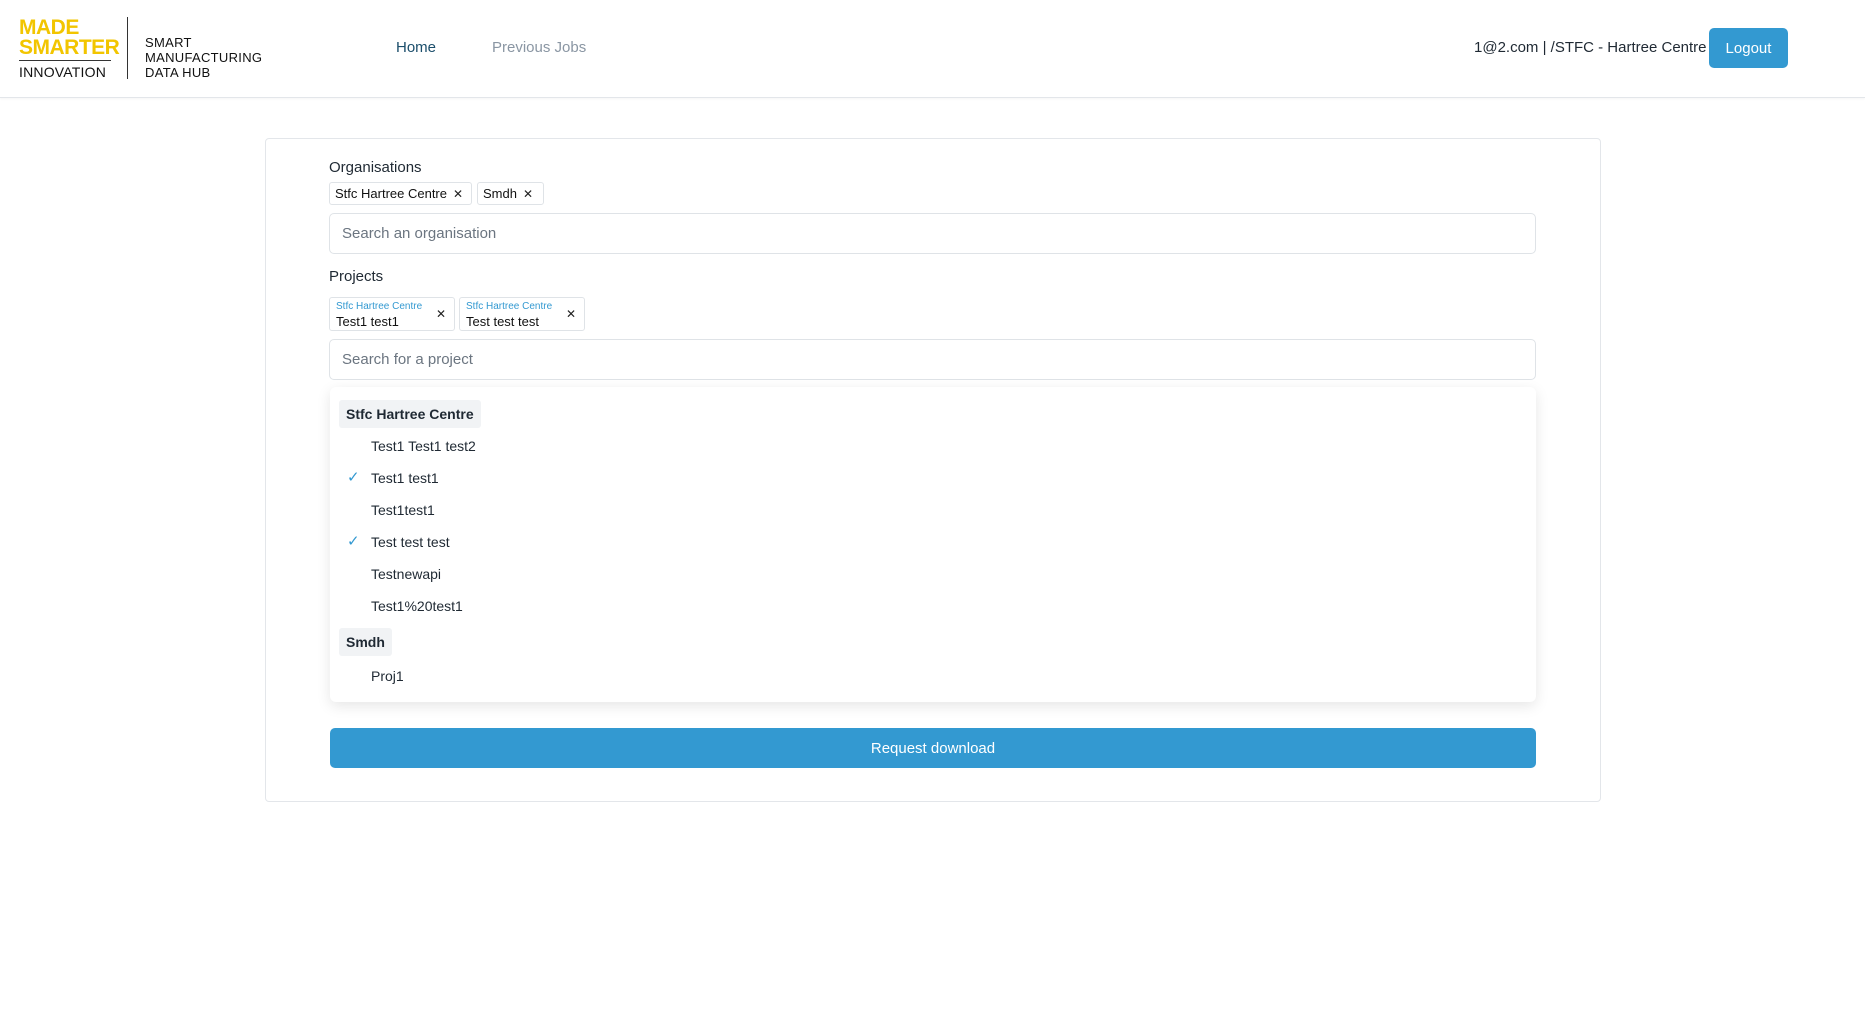  Describe the element at coordinates (387, 676) in the screenshot. I see `project-option-label: Proj1` at that location.